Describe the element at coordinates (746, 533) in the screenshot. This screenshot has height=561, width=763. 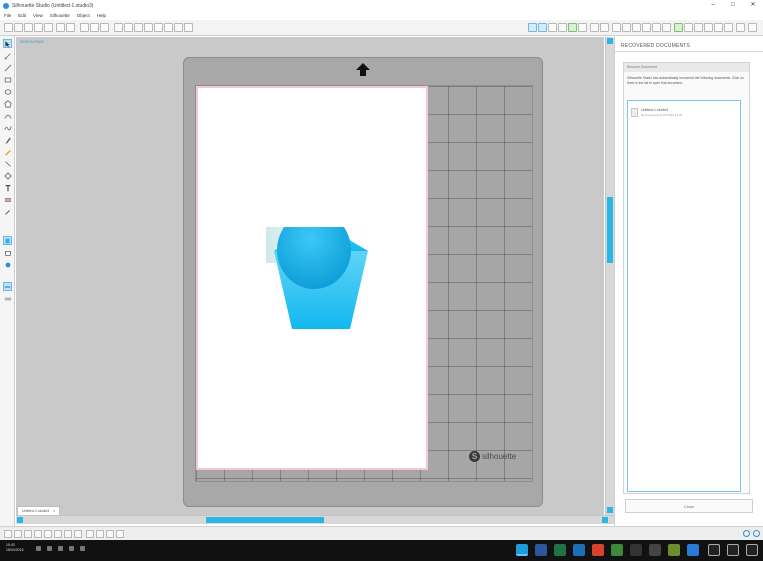
I see `settings-gear-icon` at that location.